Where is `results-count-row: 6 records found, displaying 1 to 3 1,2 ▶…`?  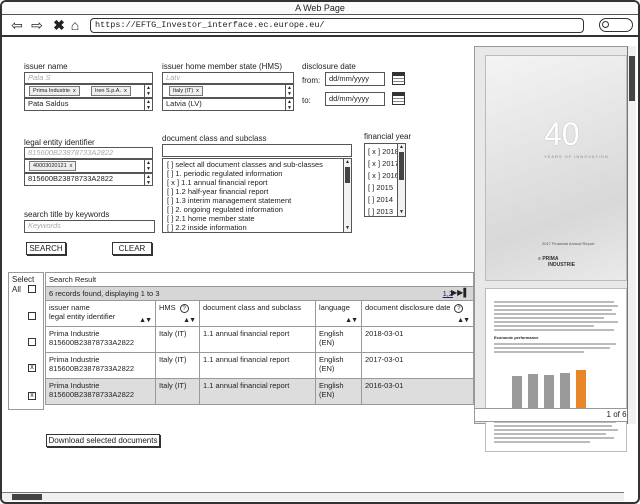 results-count-row: 6 records found, displaying 1 to 3 1,2 ▶… is located at coordinates (259, 293).